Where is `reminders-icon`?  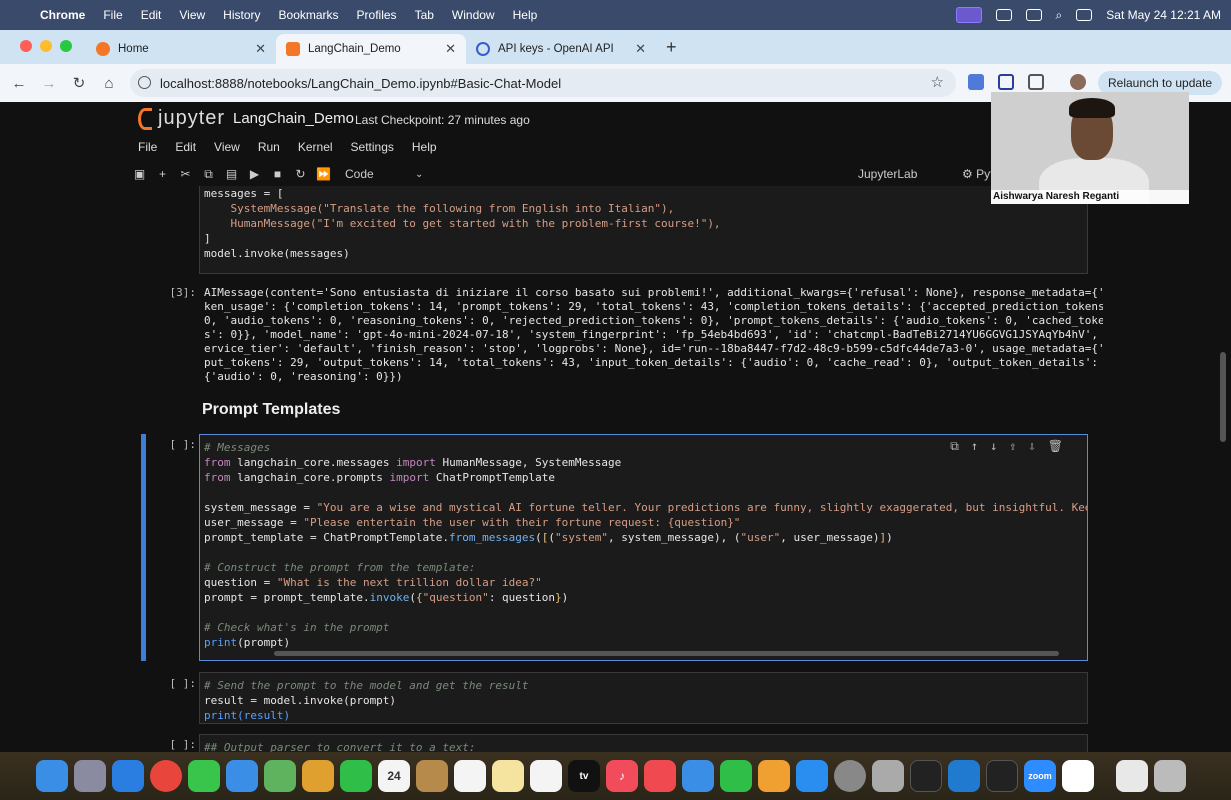 reminders-icon is located at coordinates (470, 776).